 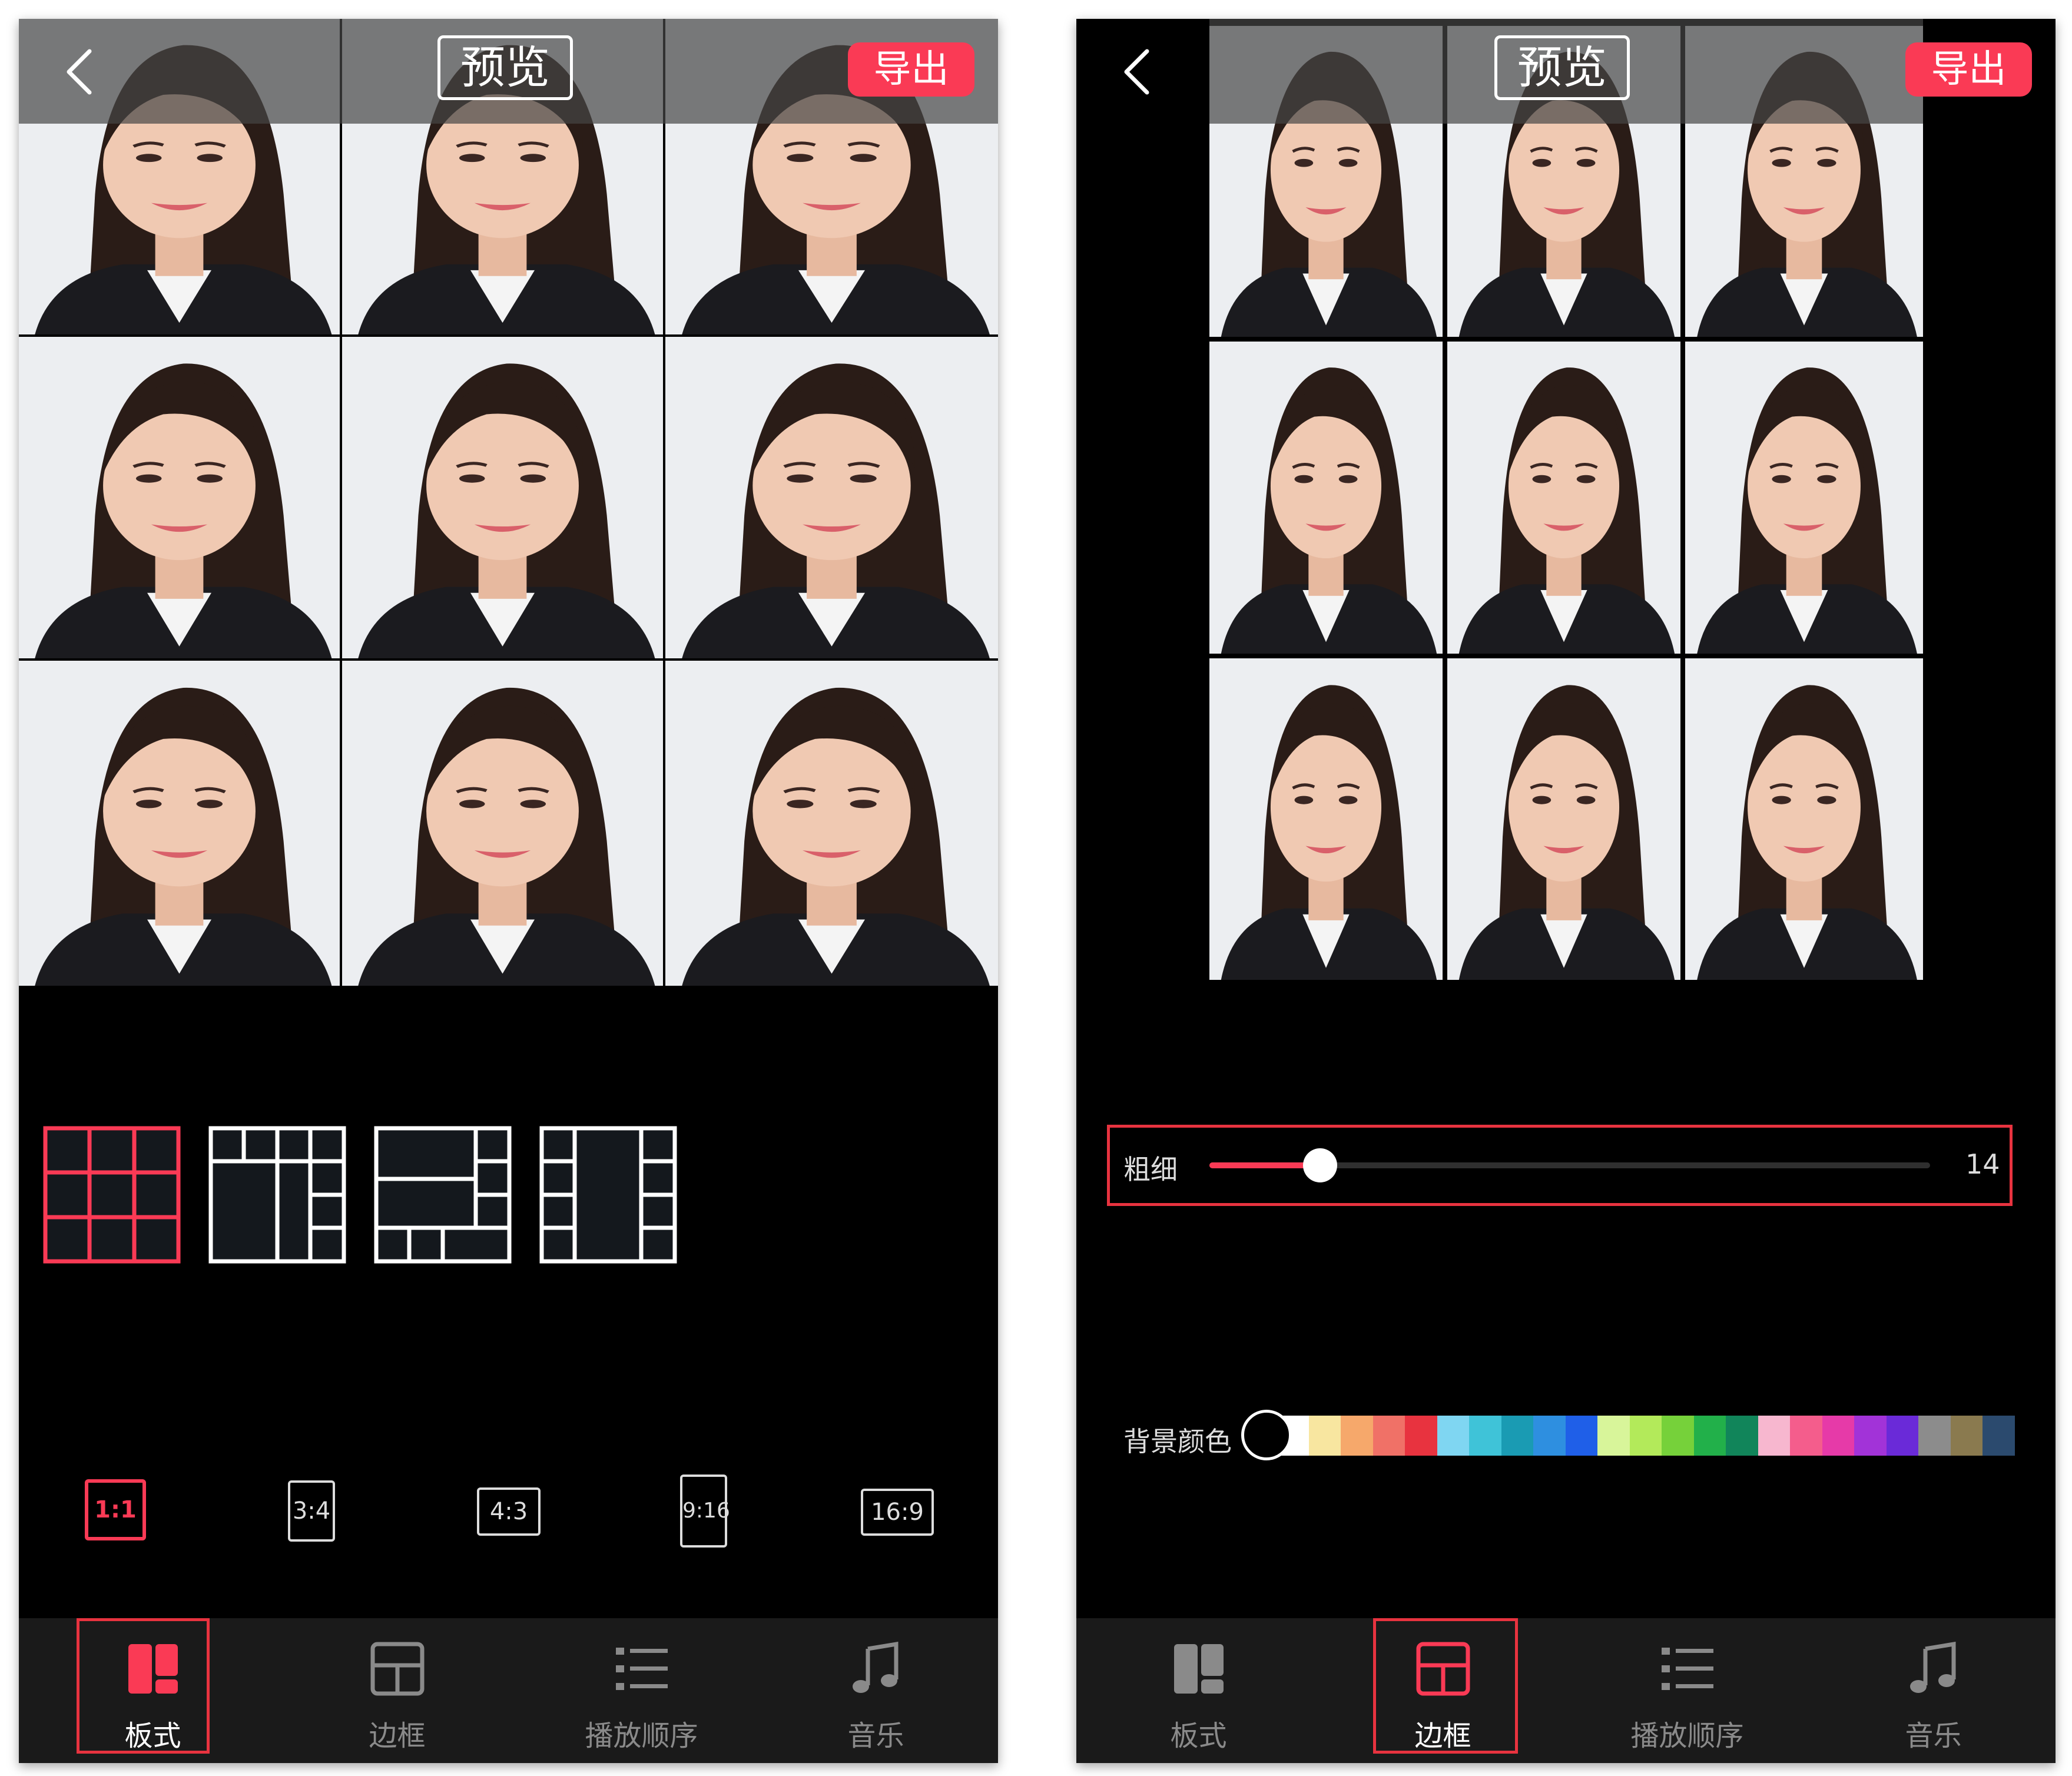 What do you see at coordinates (705, 1511) in the screenshot?
I see `ratio-9-16: 9:16` at bounding box center [705, 1511].